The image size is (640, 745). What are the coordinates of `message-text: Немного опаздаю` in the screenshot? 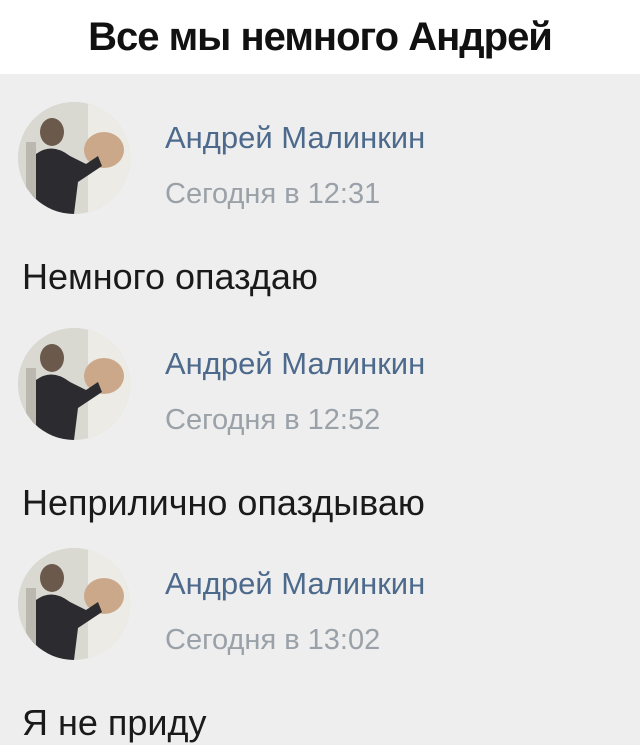 It's located at (170, 276).